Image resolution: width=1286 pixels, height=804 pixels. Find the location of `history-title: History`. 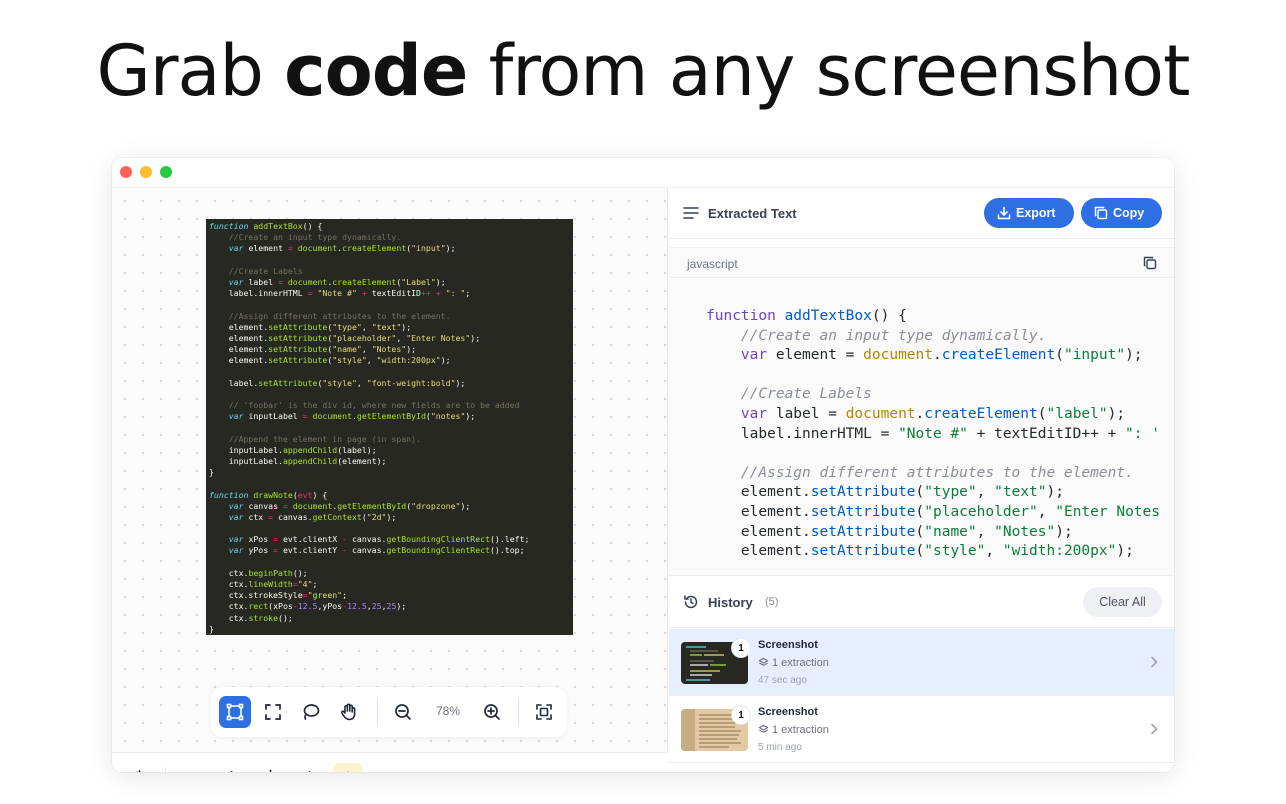

history-title: History is located at coordinates (730, 602).